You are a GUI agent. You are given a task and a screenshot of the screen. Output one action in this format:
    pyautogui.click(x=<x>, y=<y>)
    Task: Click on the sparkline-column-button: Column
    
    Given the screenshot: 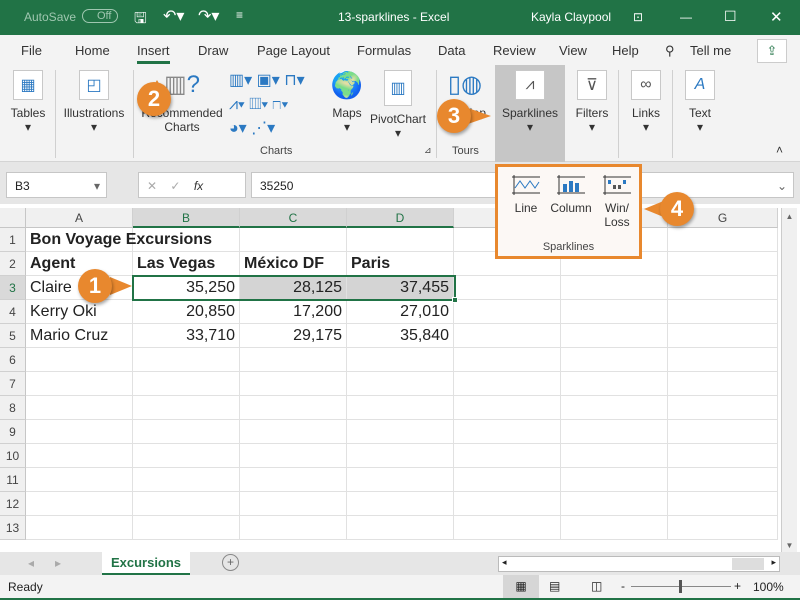 What is the action you would take?
    pyautogui.click(x=571, y=194)
    